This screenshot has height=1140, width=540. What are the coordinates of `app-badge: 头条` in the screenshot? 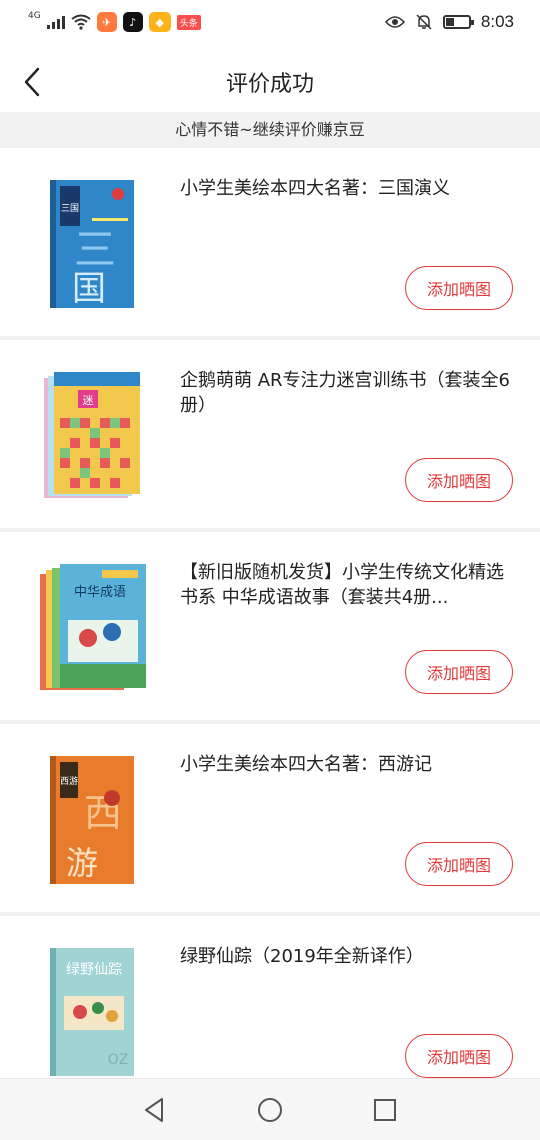 It's located at (188, 22).